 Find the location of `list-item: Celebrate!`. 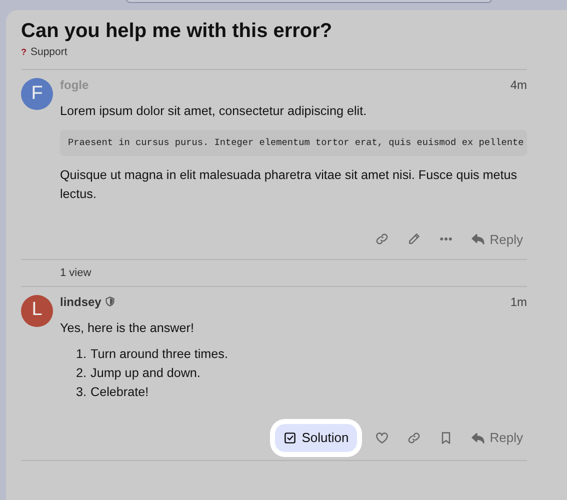

list-item: Celebrate! is located at coordinates (119, 393).